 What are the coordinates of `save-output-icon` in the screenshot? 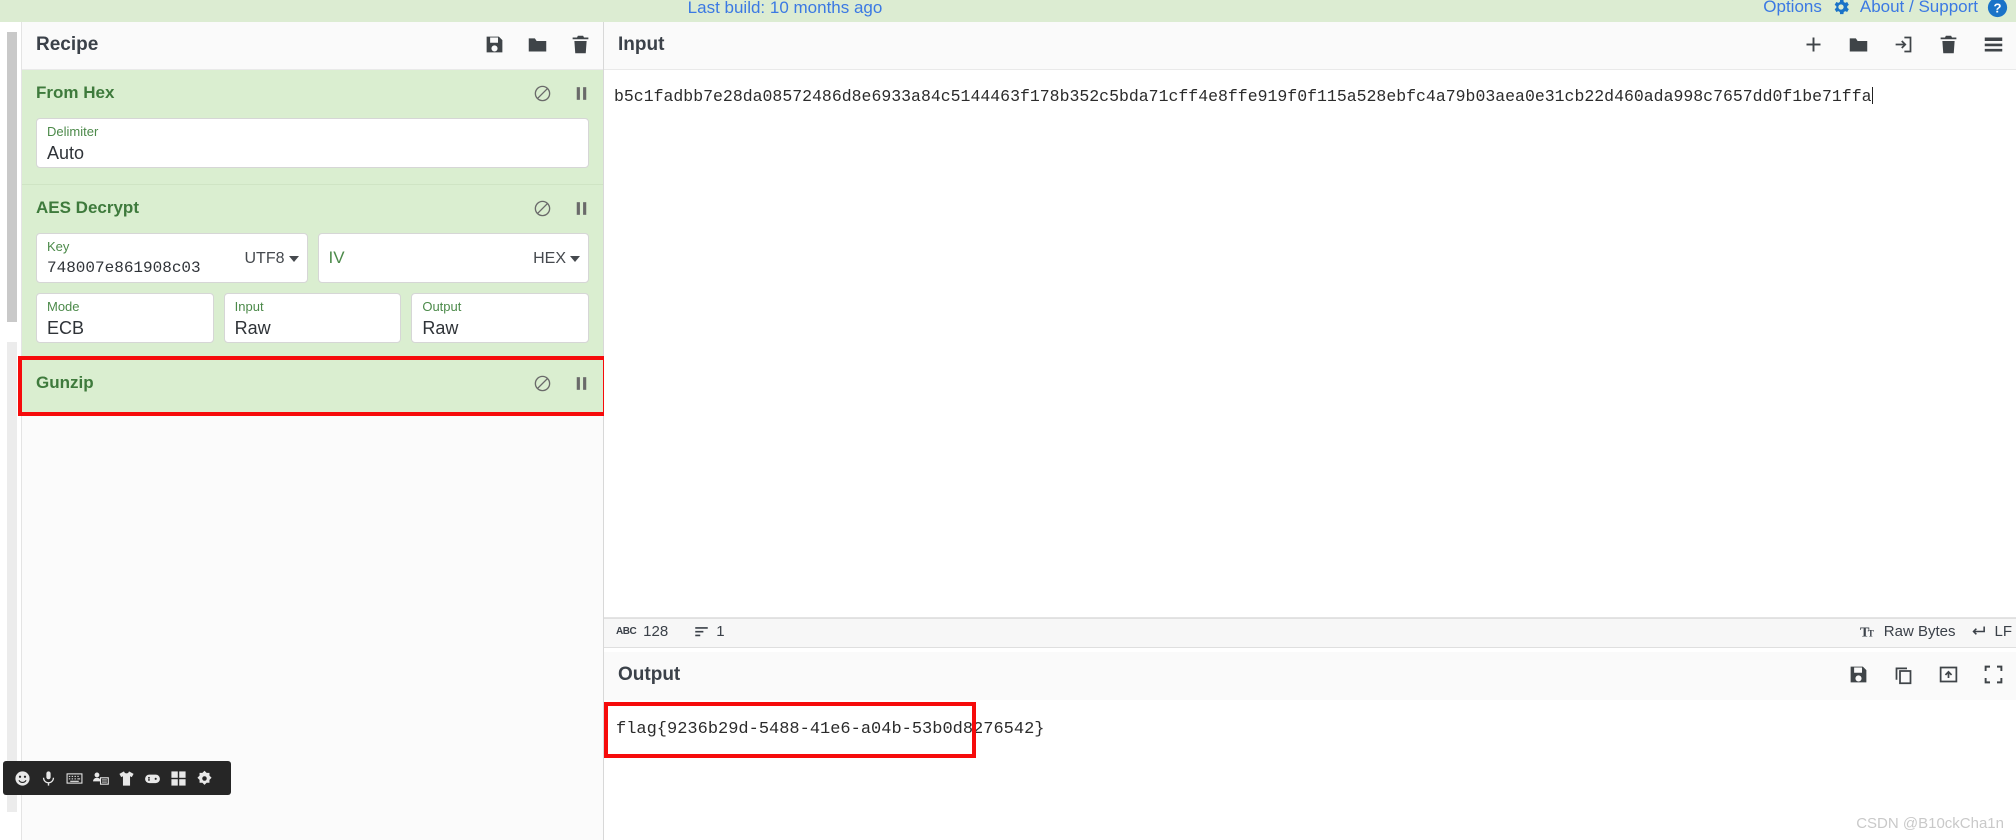 It's located at (1858, 674).